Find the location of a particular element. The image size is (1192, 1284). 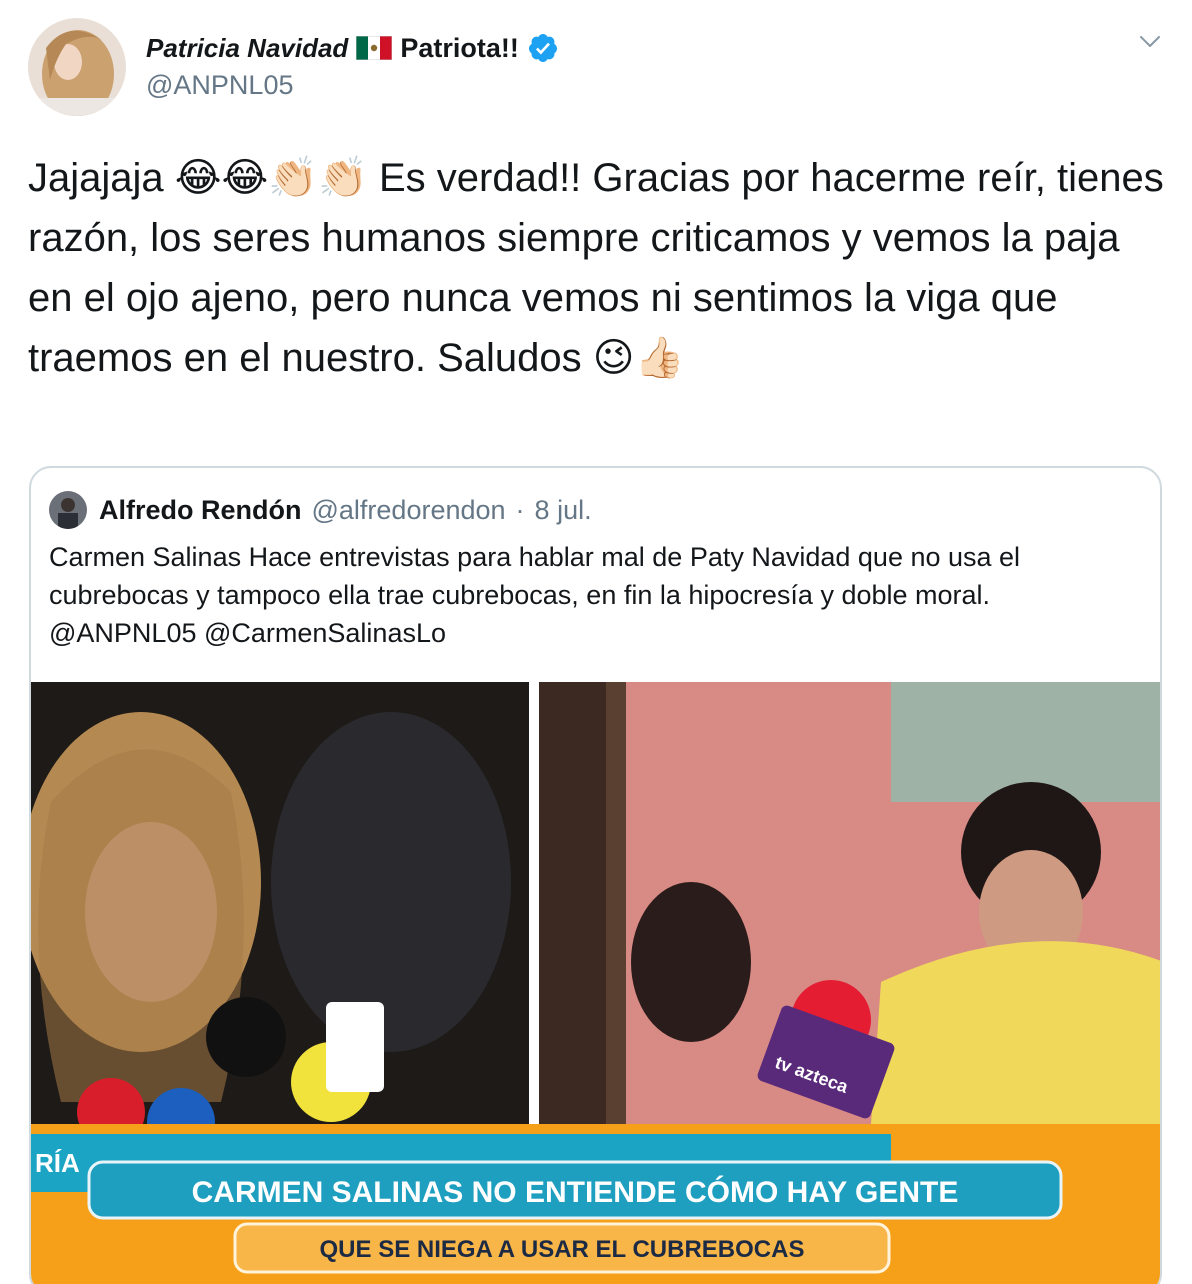

verified-badge-icon is located at coordinates (542, 48).